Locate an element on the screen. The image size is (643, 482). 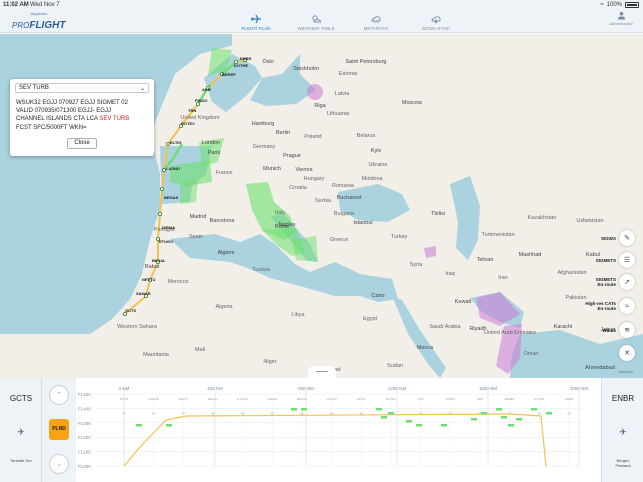
layer-winds: Winds ≋ is located at coordinates (619, 330).